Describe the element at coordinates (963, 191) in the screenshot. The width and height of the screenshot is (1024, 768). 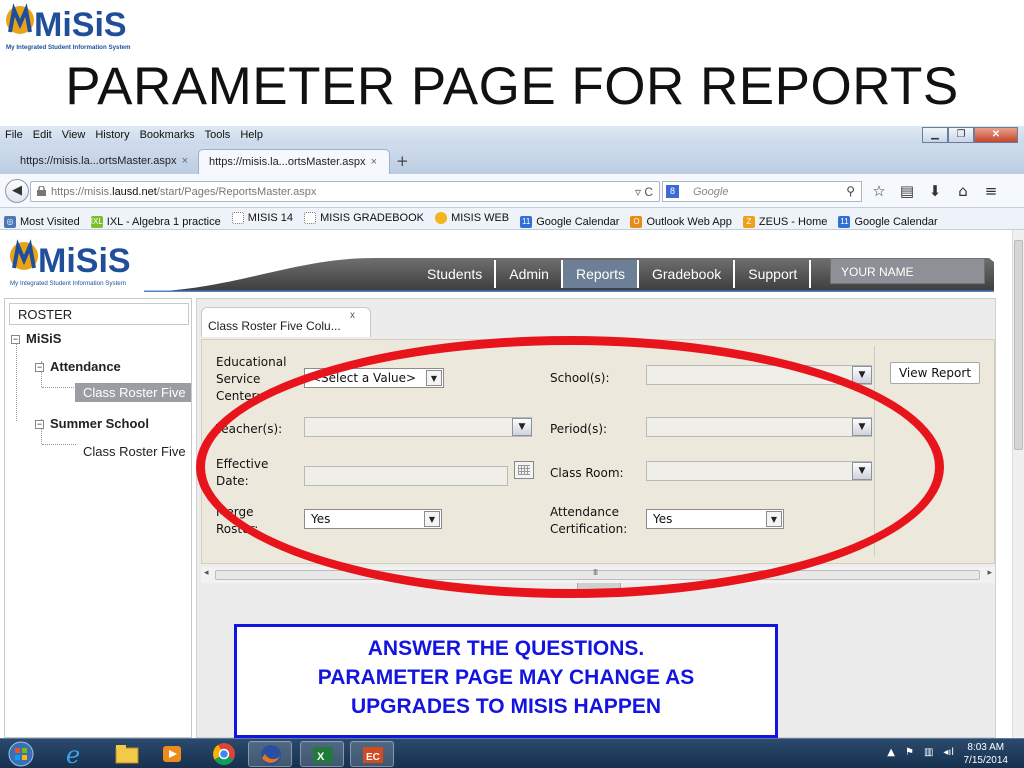
I see `home-icon: ⌂` at that location.